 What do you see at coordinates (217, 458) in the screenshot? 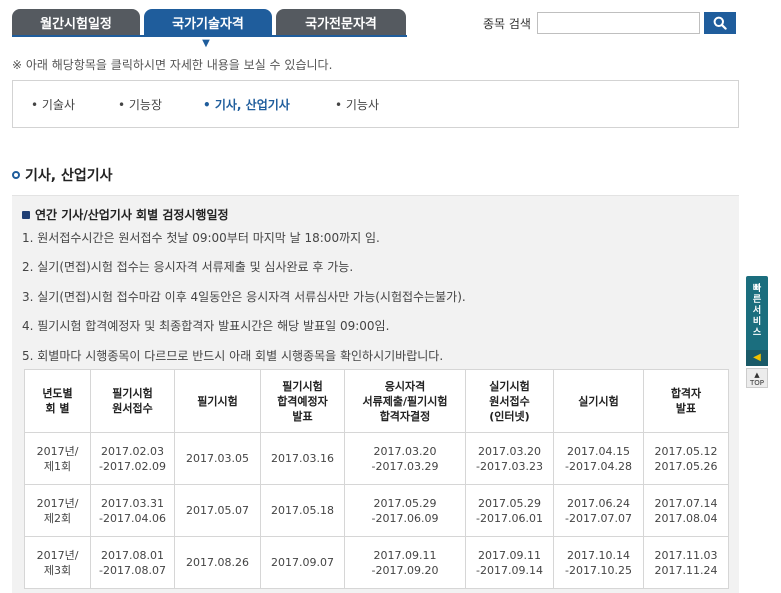
I see `table-cell: 2017.03.05` at bounding box center [217, 458].